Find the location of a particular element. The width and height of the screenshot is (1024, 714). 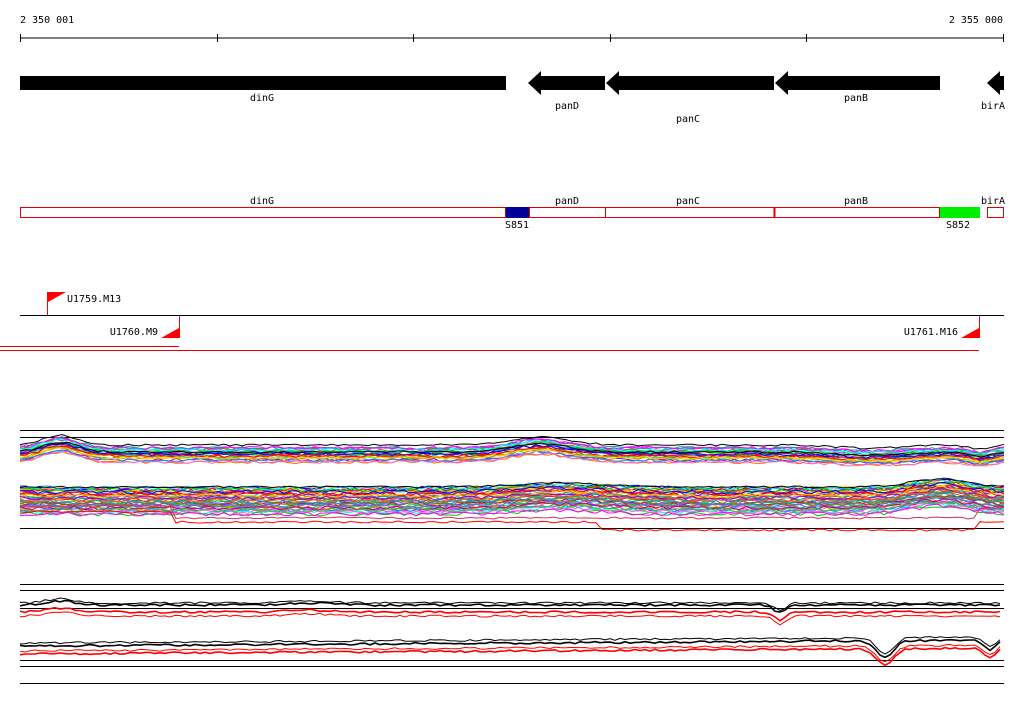

probe-flag-U1761 is located at coordinates (970, 333).